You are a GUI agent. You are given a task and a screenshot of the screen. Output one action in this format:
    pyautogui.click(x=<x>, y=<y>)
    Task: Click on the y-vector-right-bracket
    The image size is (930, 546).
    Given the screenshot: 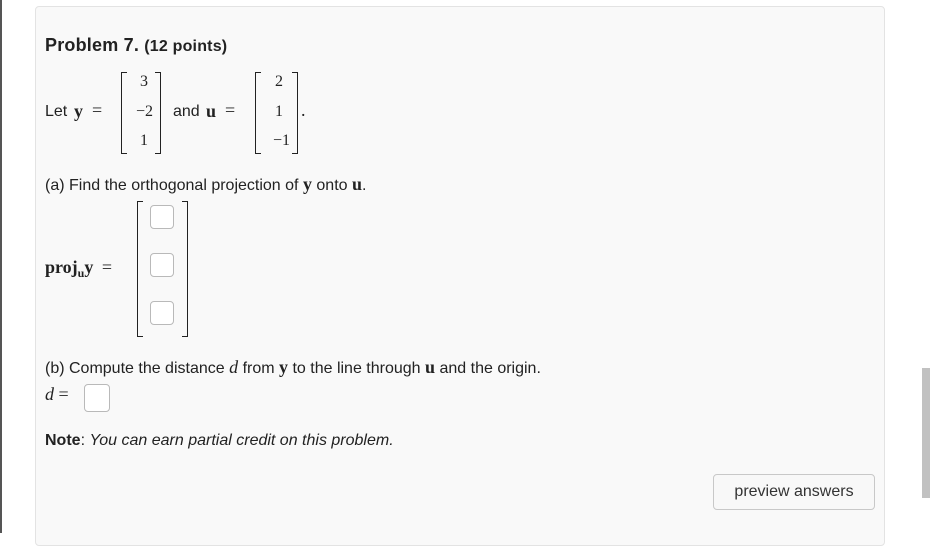 What is the action you would take?
    pyautogui.click(x=158, y=113)
    